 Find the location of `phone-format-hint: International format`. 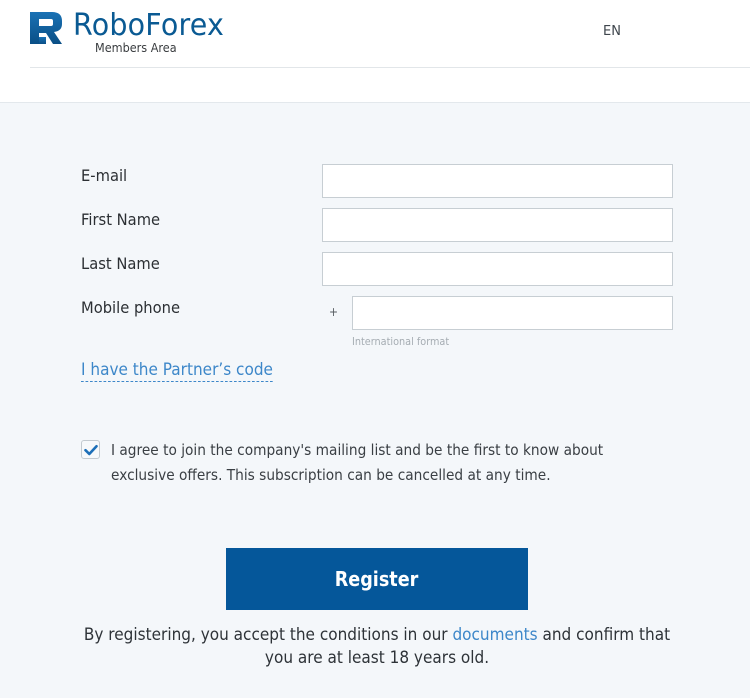

phone-format-hint: International format is located at coordinates (401, 341).